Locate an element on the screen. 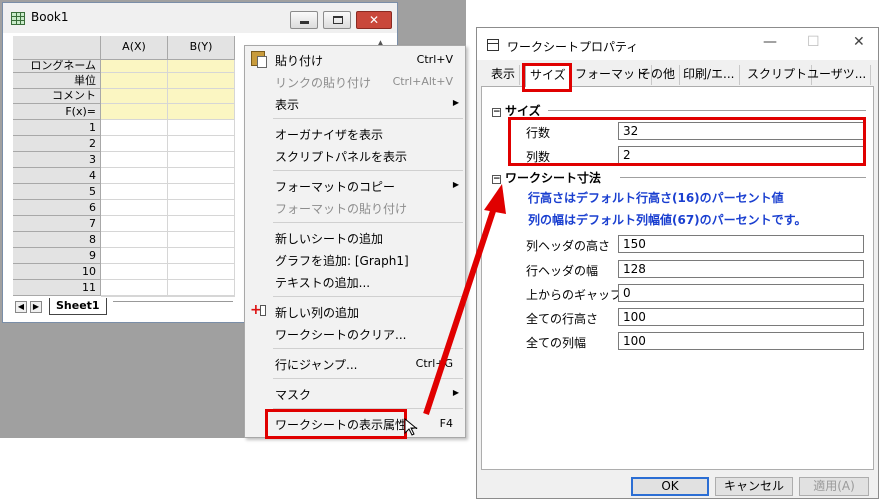 The height and width of the screenshot is (502, 882). highlight-box-size-tab is located at coordinates (547, 77).